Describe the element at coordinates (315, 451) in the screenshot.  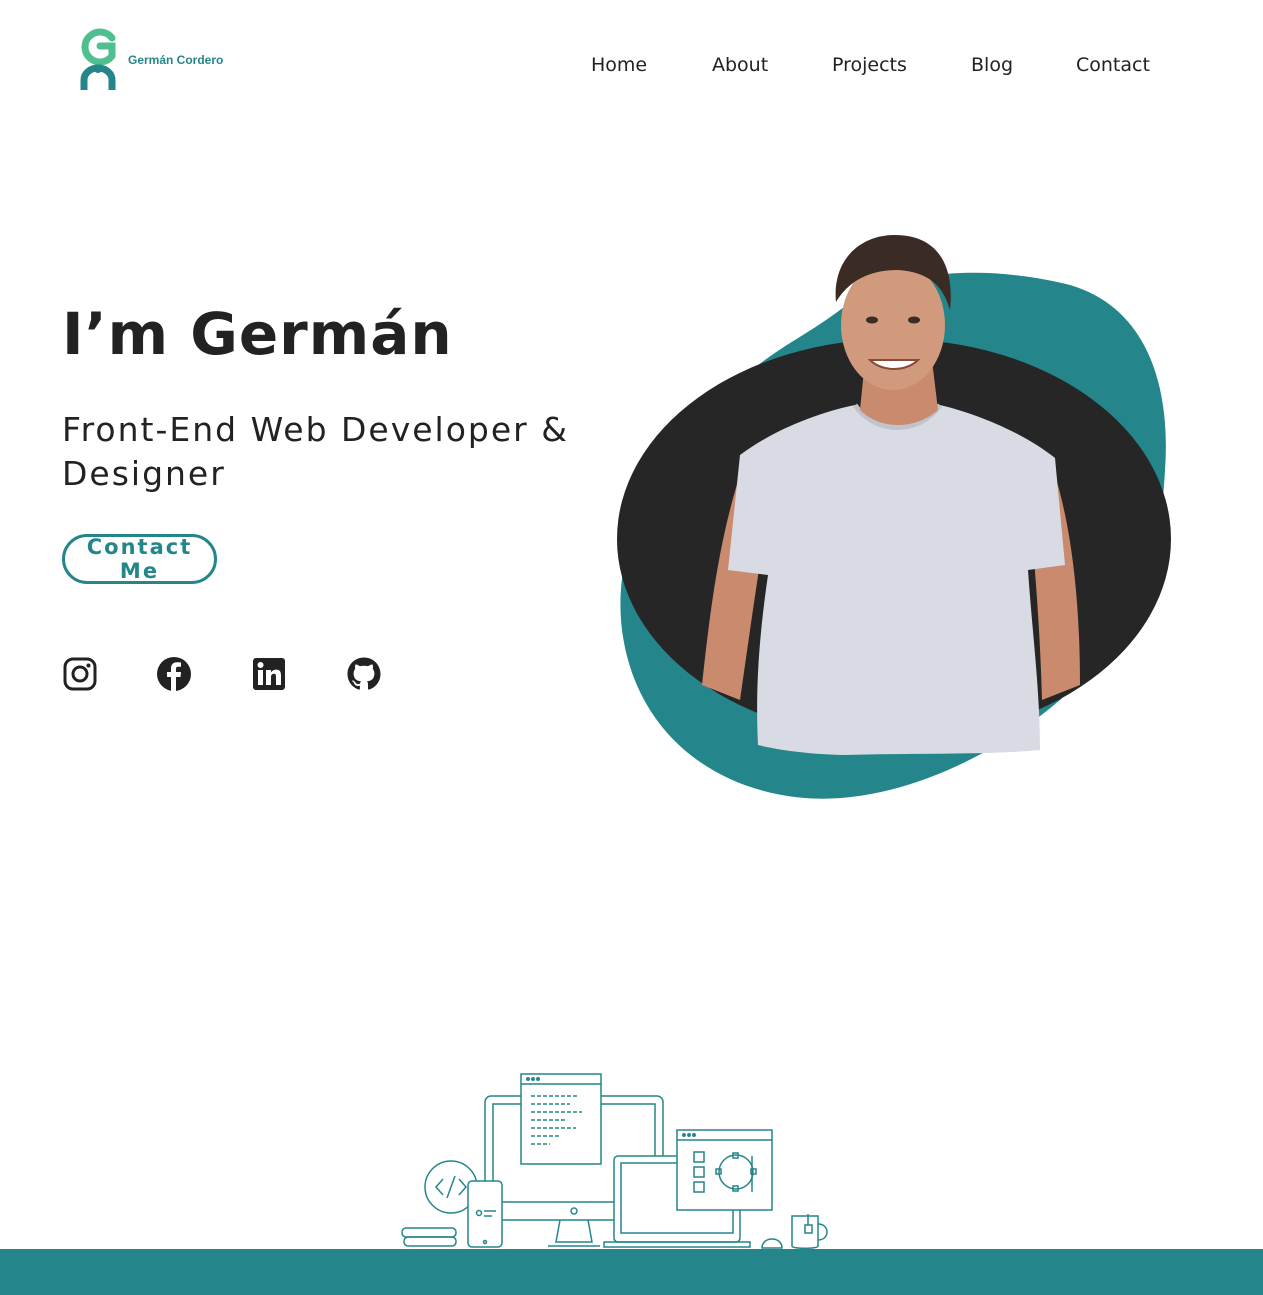
I see `hero-subtitle: Front-End Web Developer & Designer` at that location.